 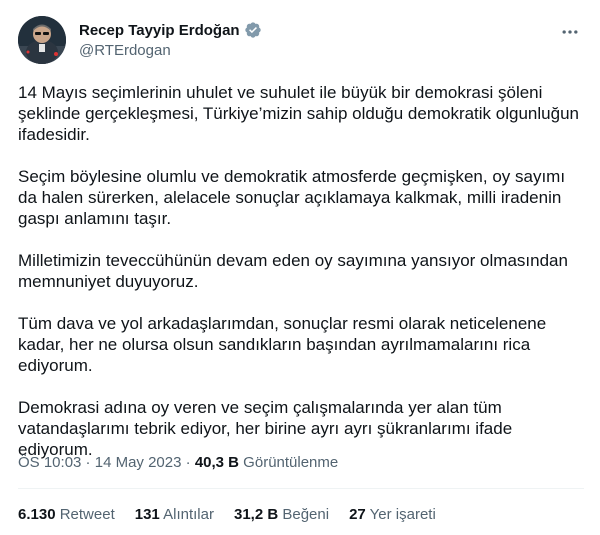 What do you see at coordinates (570, 32) in the screenshot?
I see `more-horizontal-icon` at bounding box center [570, 32].